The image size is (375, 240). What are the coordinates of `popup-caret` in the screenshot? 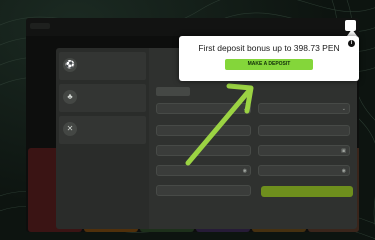 It's located at (352, 32).